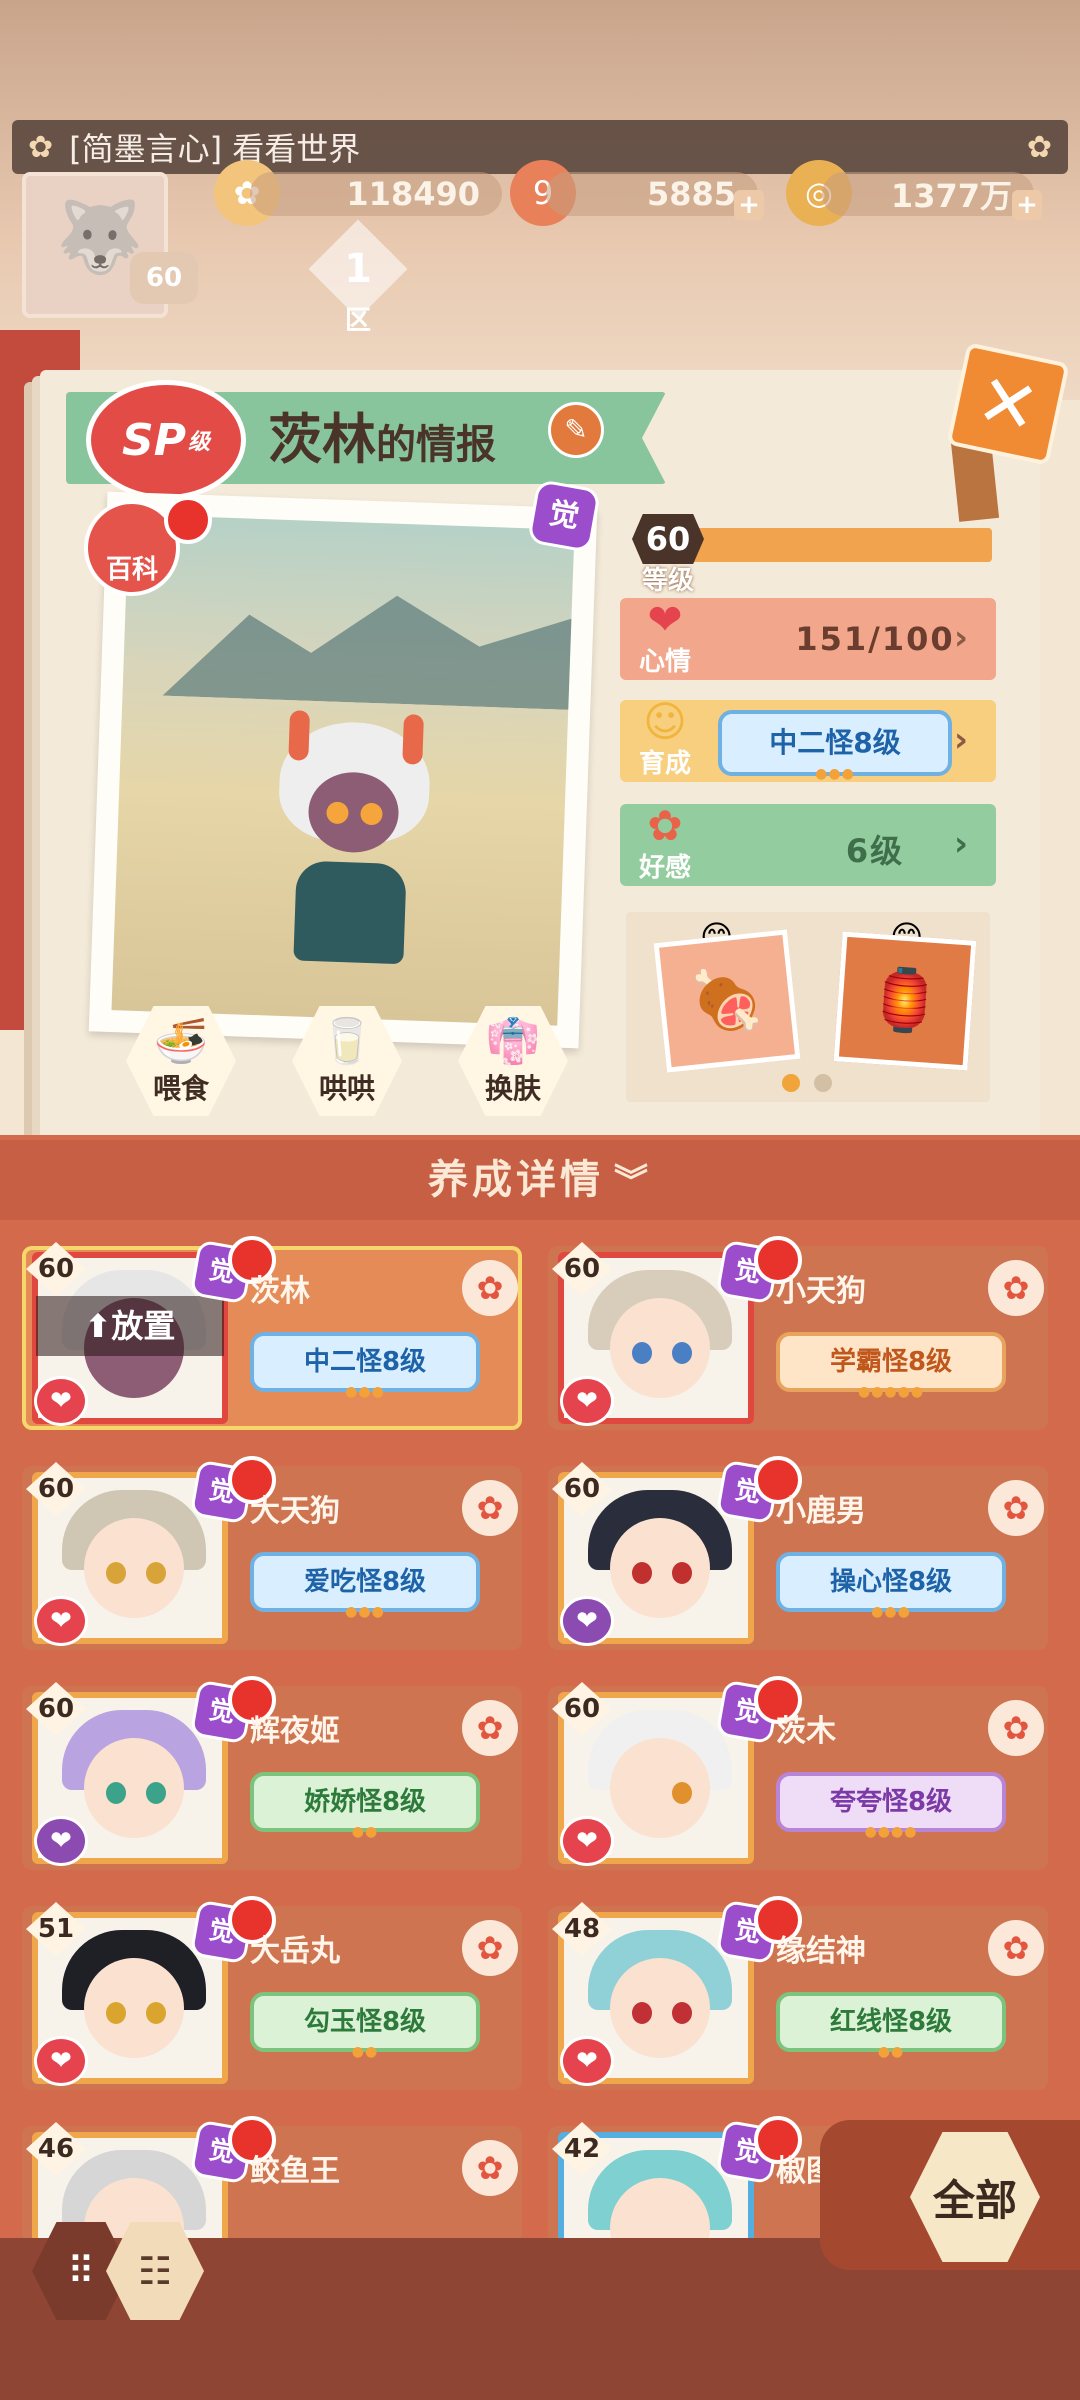 The image size is (1080, 2400). What do you see at coordinates (368, 643) in the screenshot?
I see `mountain-backdrop` at bounding box center [368, 643].